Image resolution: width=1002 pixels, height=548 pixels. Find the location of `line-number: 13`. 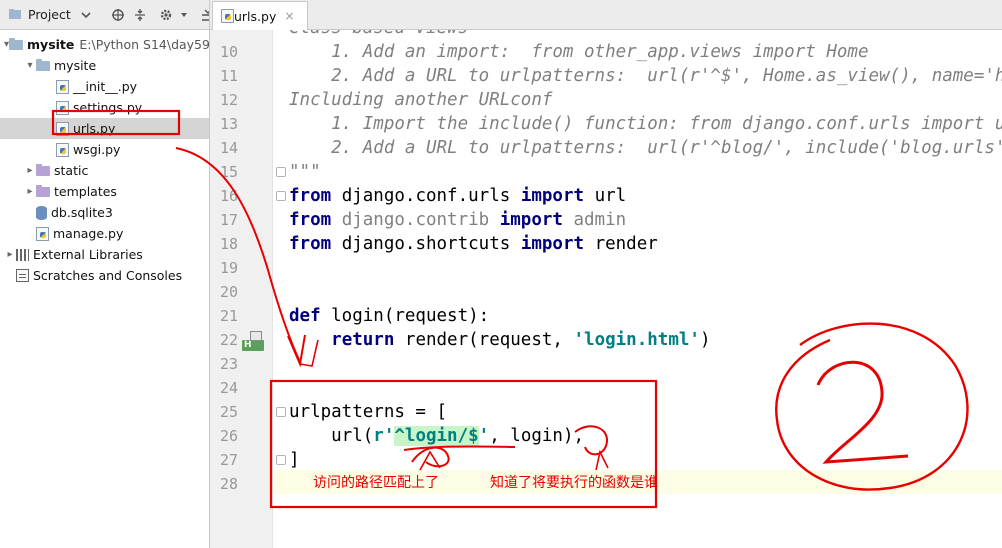

line-number: 13 is located at coordinates (228, 124).